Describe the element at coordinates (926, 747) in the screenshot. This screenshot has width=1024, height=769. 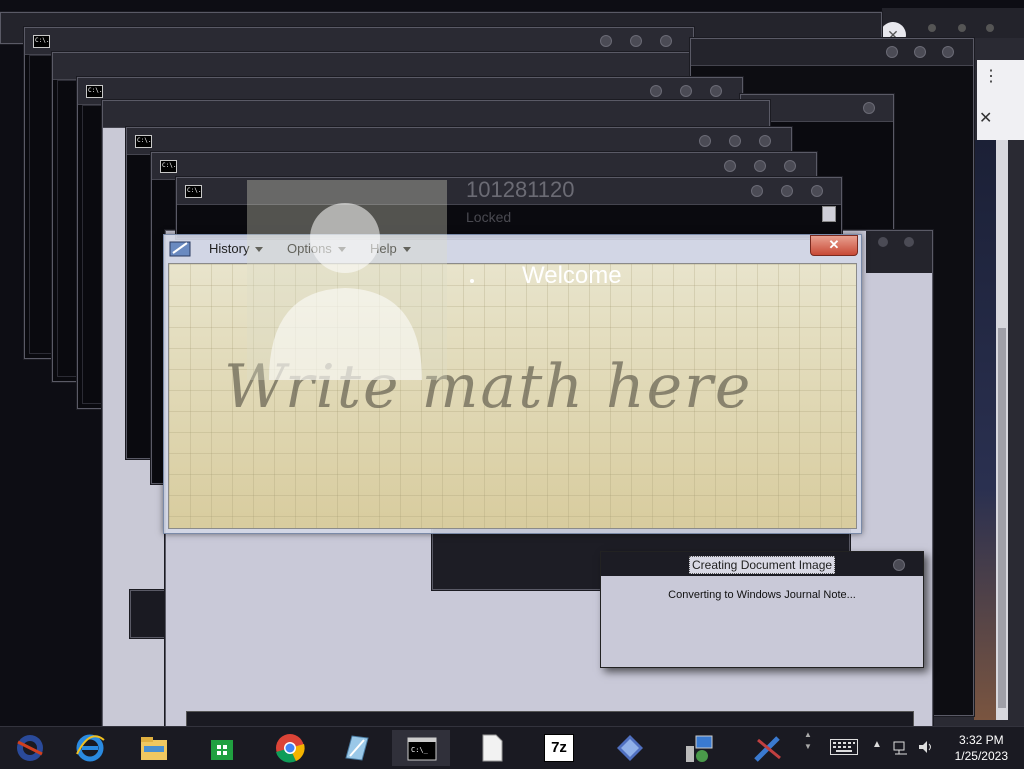
I see `volume-icon` at that location.